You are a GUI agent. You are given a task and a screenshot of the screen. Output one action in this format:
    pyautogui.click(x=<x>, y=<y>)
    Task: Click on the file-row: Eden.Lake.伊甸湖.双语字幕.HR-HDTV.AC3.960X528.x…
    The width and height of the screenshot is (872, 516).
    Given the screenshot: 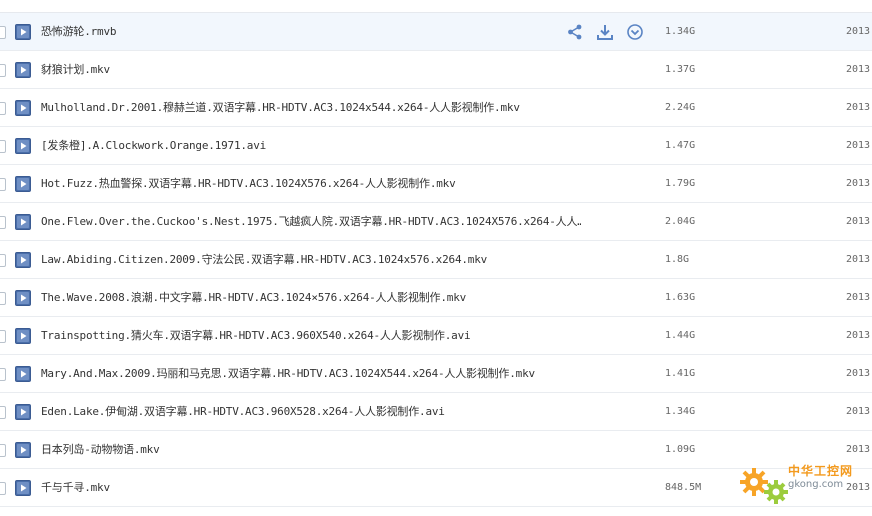 What is the action you would take?
    pyautogui.click(x=436, y=412)
    